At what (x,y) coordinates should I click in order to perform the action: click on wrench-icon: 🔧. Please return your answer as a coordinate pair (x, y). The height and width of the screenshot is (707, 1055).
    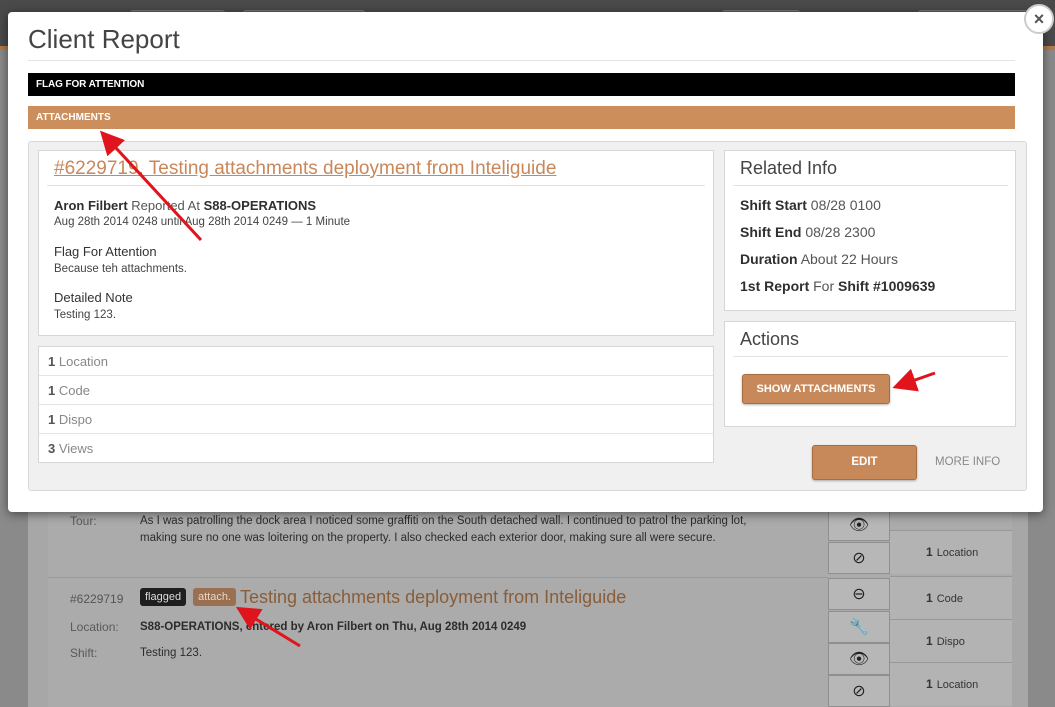
    Looking at the image, I should click on (859, 627).